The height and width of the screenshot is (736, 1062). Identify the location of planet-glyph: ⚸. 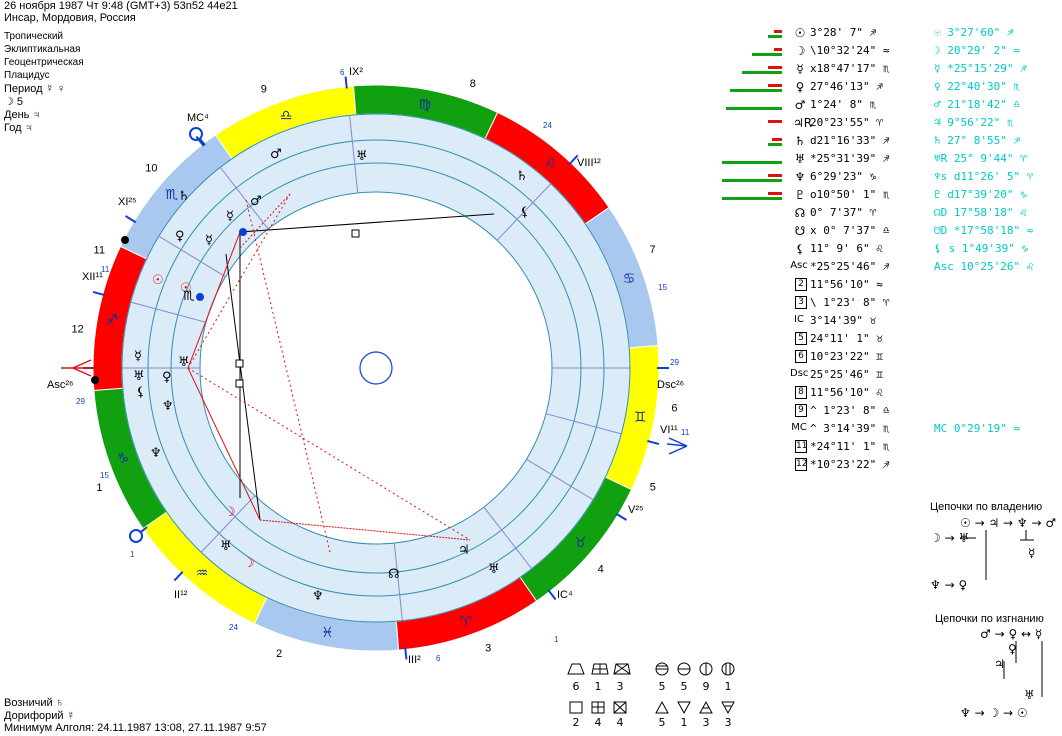
(141, 392).